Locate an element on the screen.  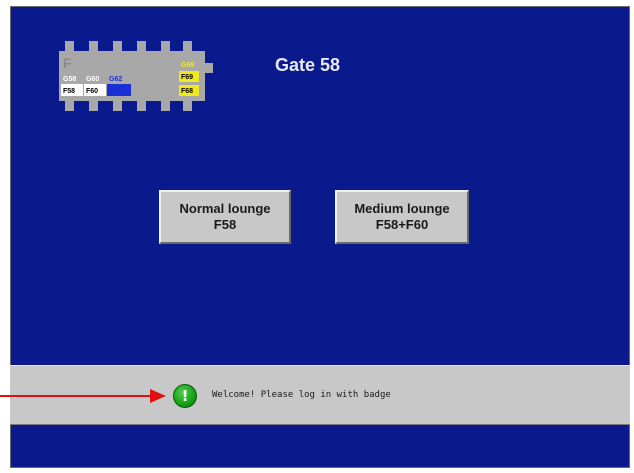
gate-title: Gate 58 is located at coordinates (308, 65).